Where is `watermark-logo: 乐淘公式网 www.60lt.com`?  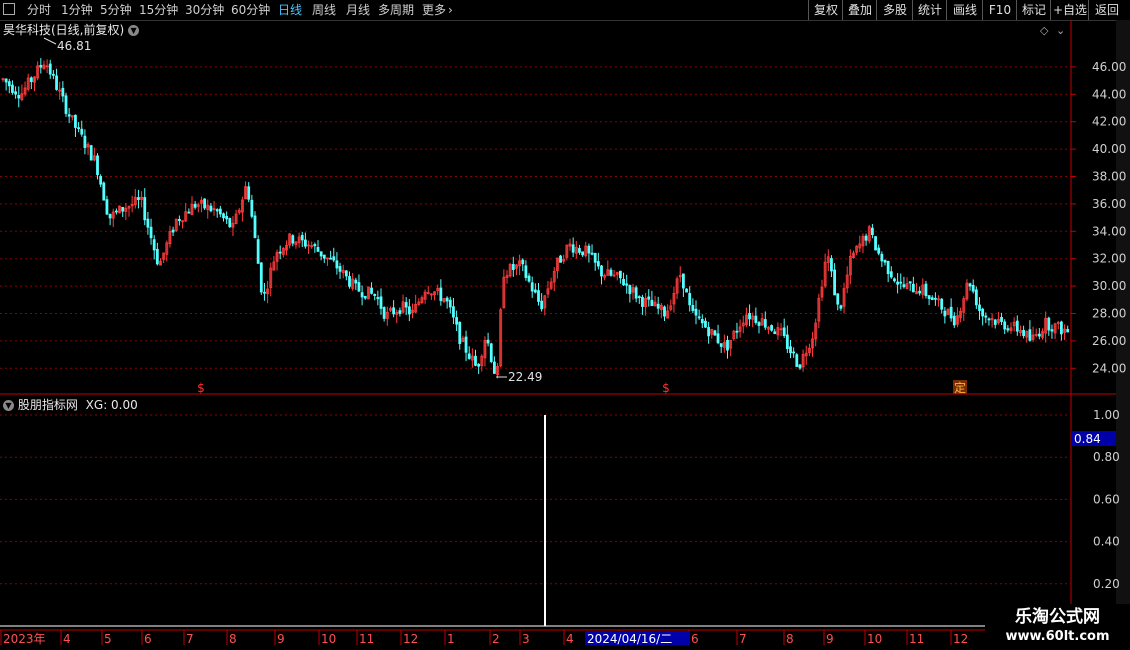
watermark-logo: 乐淘公式网 www.60lt.com is located at coordinates (1057, 627).